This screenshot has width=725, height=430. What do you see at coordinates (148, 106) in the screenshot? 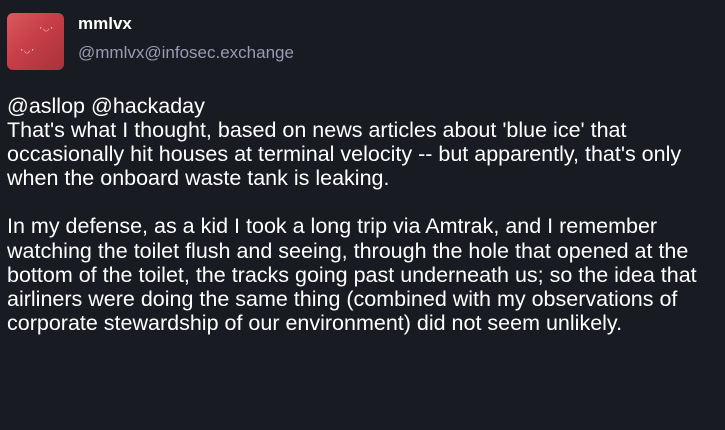
I see `mention-link: @hackaday` at bounding box center [148, 106].